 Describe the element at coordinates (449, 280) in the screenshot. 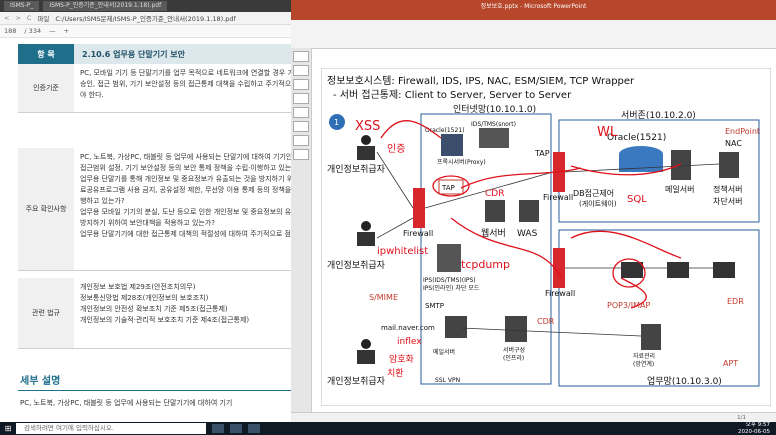

I see `ips-label: IPS(IDS/TMS)(IPS)` at that location.